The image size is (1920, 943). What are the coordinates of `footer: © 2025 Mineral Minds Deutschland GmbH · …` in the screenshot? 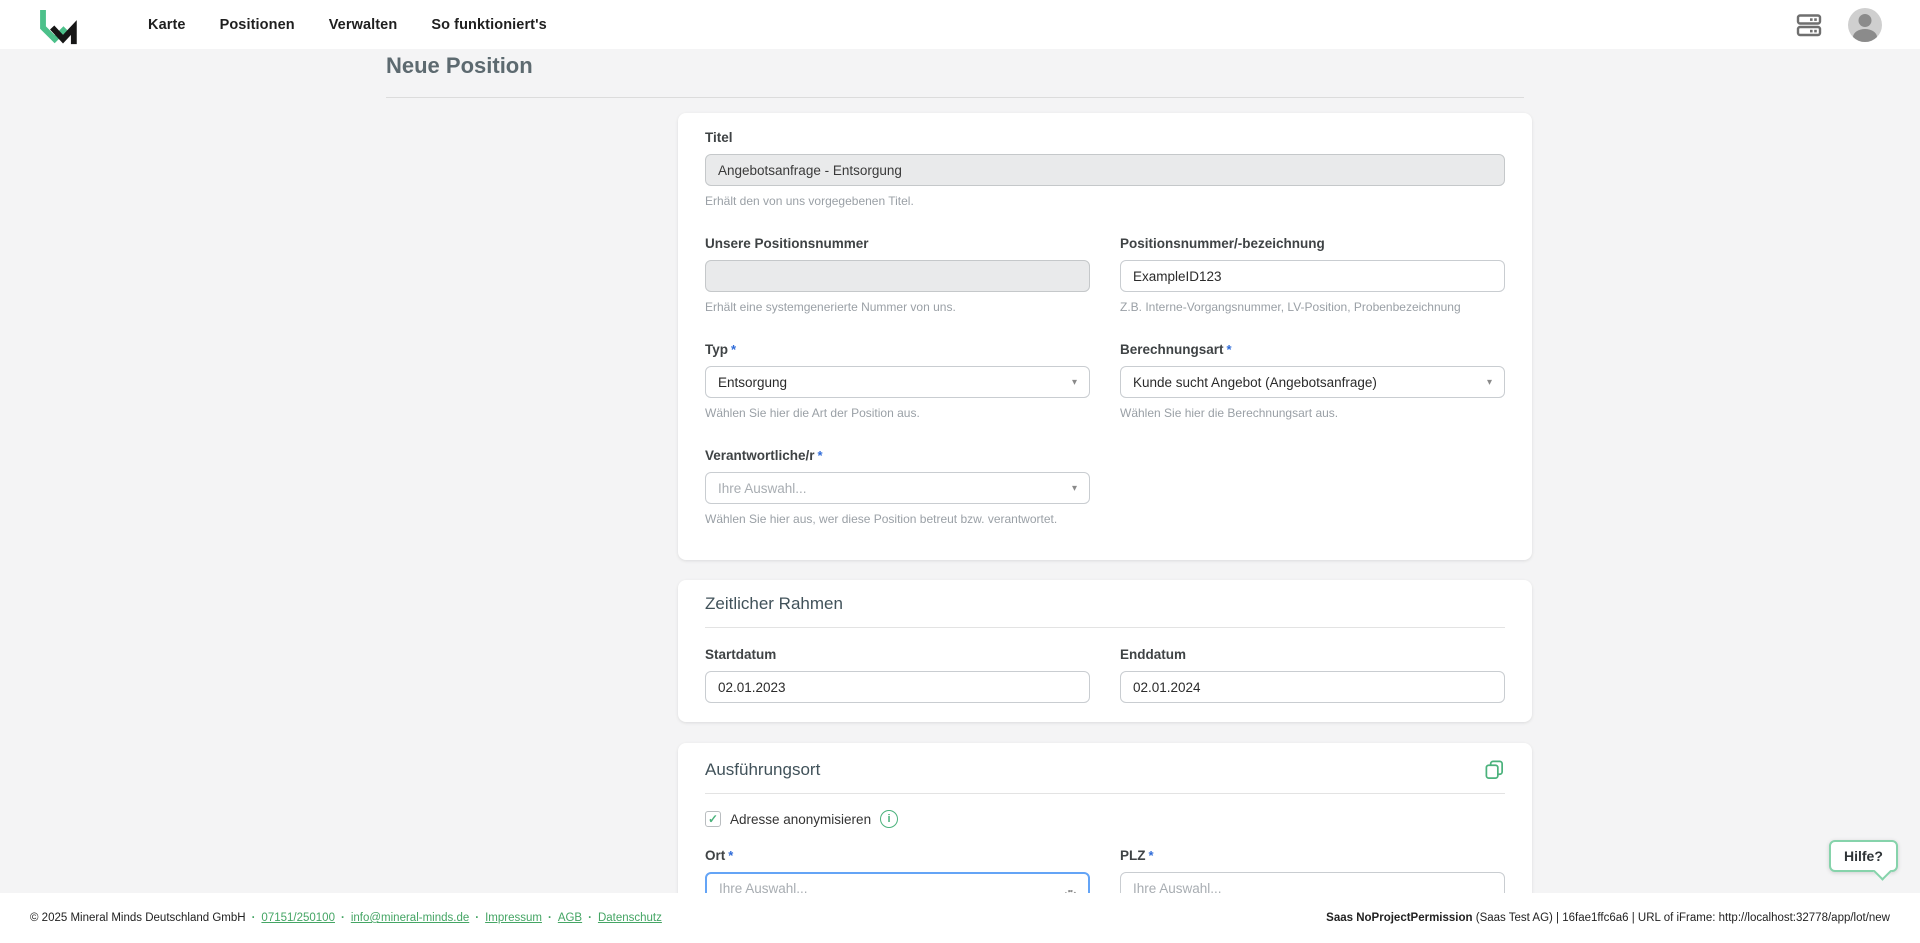 It's located at (960, 918).